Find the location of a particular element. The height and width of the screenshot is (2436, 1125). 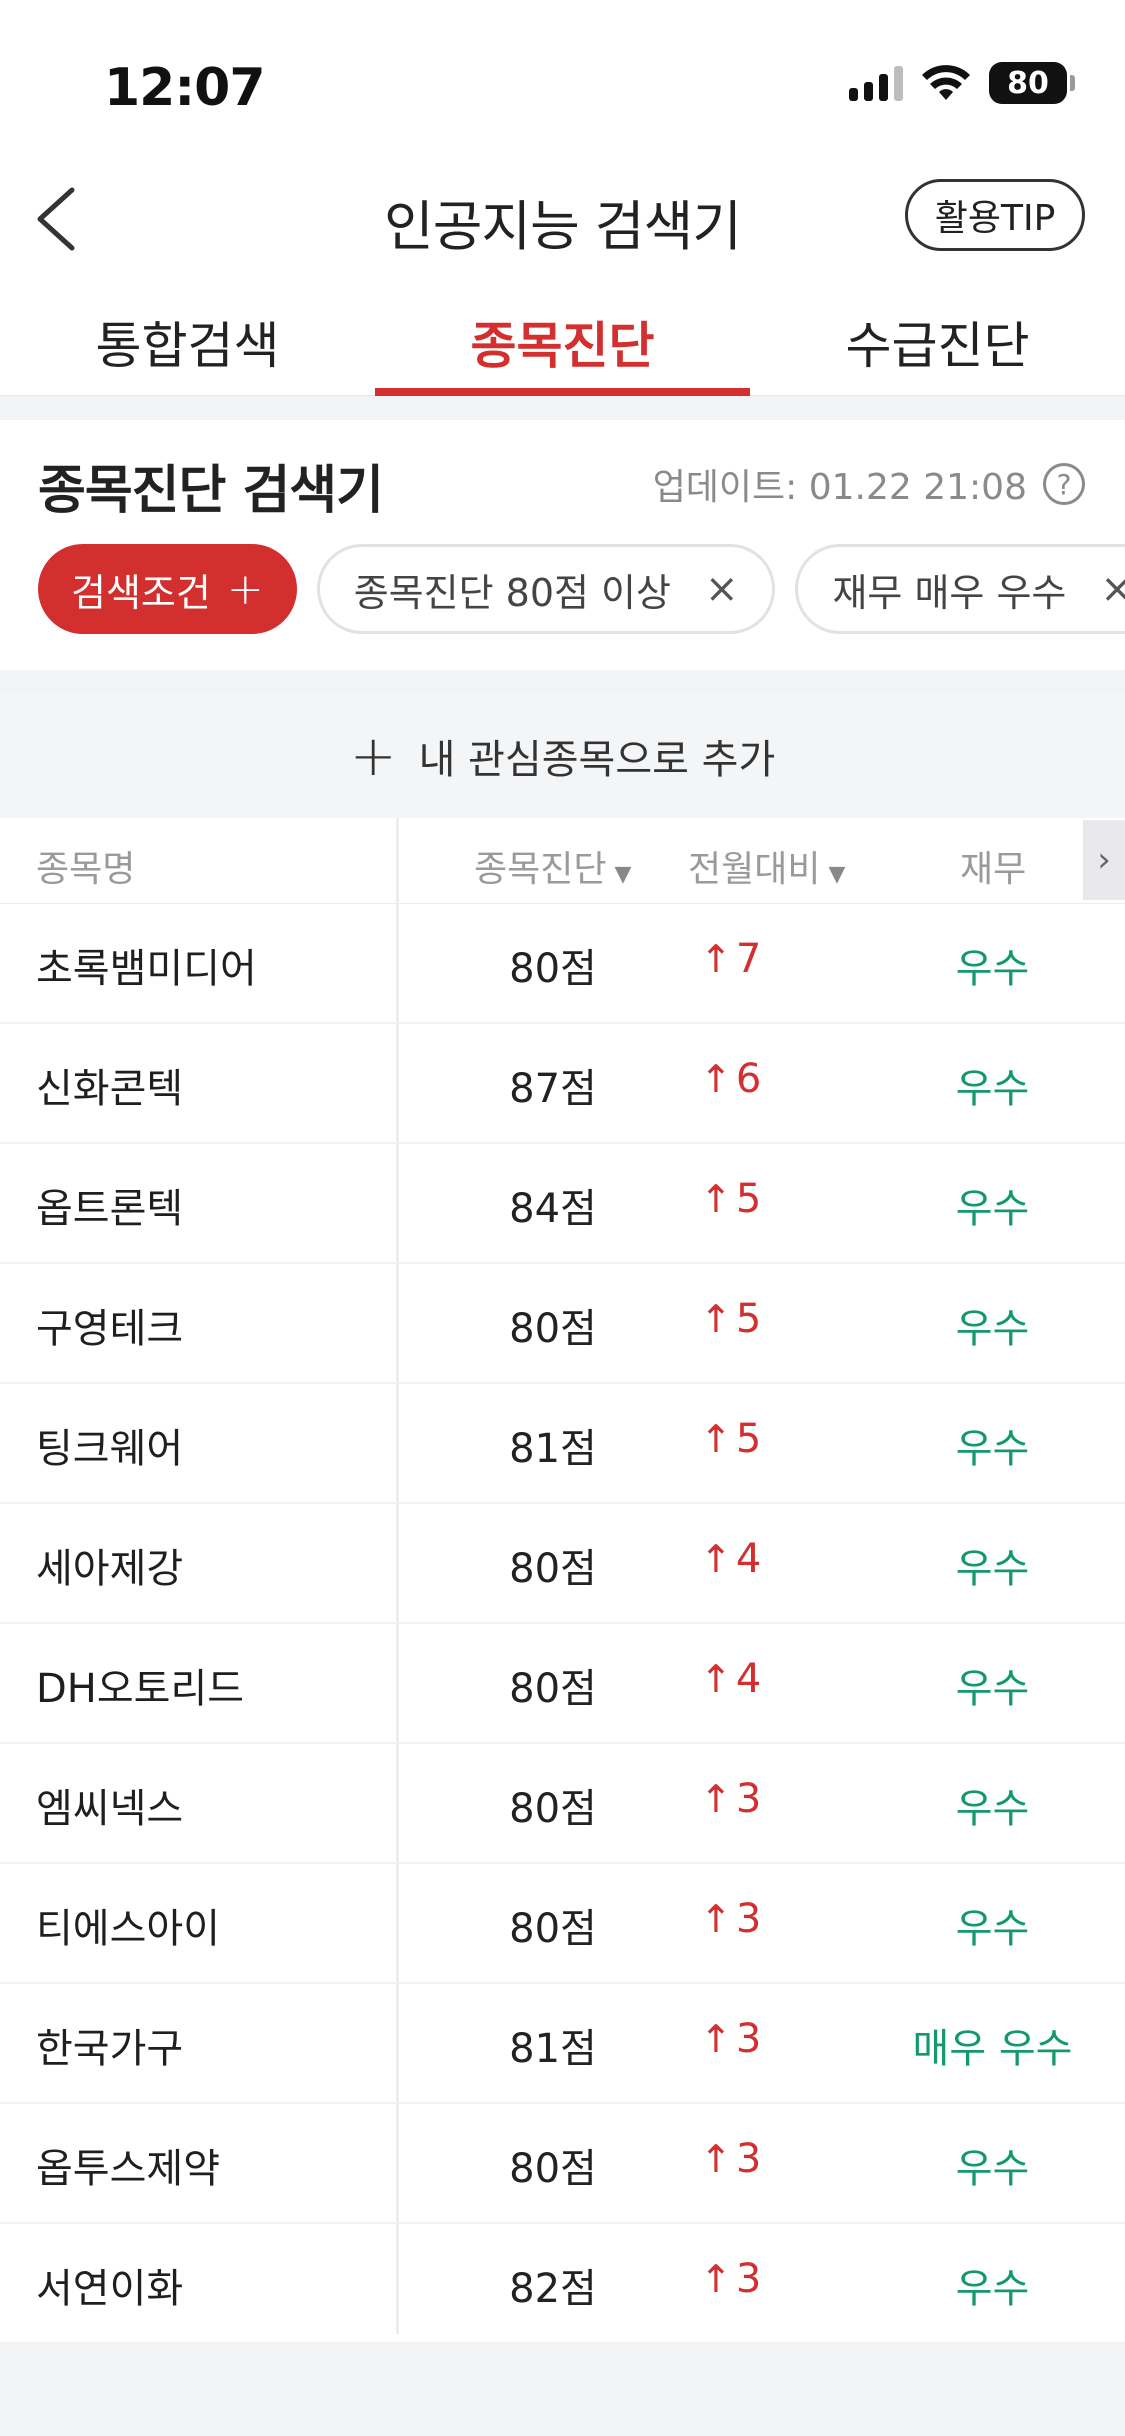

battery-icon: 80 is located at coordinates (1032, 83).